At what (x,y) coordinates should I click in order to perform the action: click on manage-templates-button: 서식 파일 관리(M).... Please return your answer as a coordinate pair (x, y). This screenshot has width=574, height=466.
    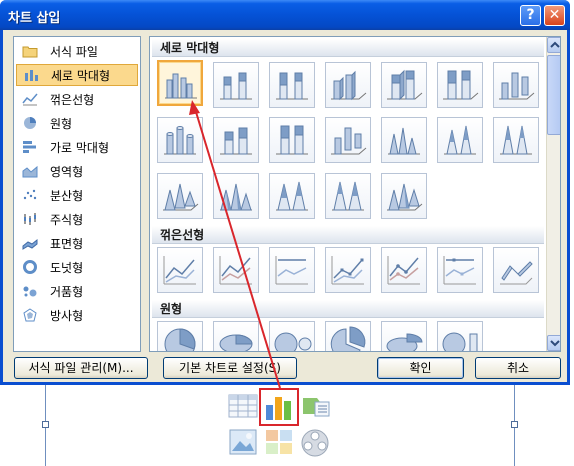
    Looking at the image, I should click on (81, 368).